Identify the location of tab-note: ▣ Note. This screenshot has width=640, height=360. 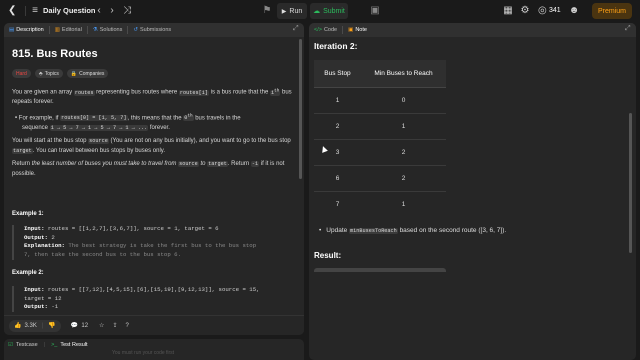
(357, 30).